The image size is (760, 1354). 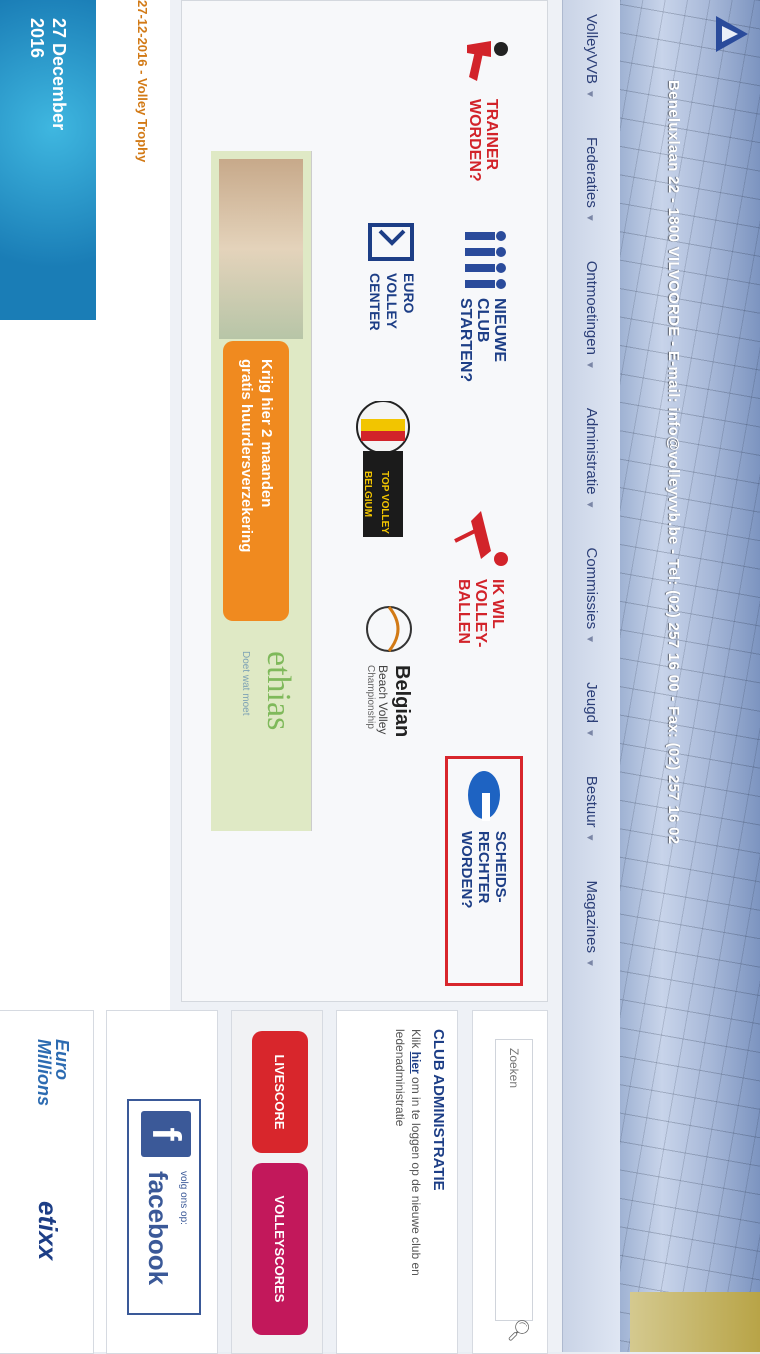 I want to click on tile-scheidsrechter-label: SCHEIDS-RECHTER WORDEN?, so click(x=484, y=870).